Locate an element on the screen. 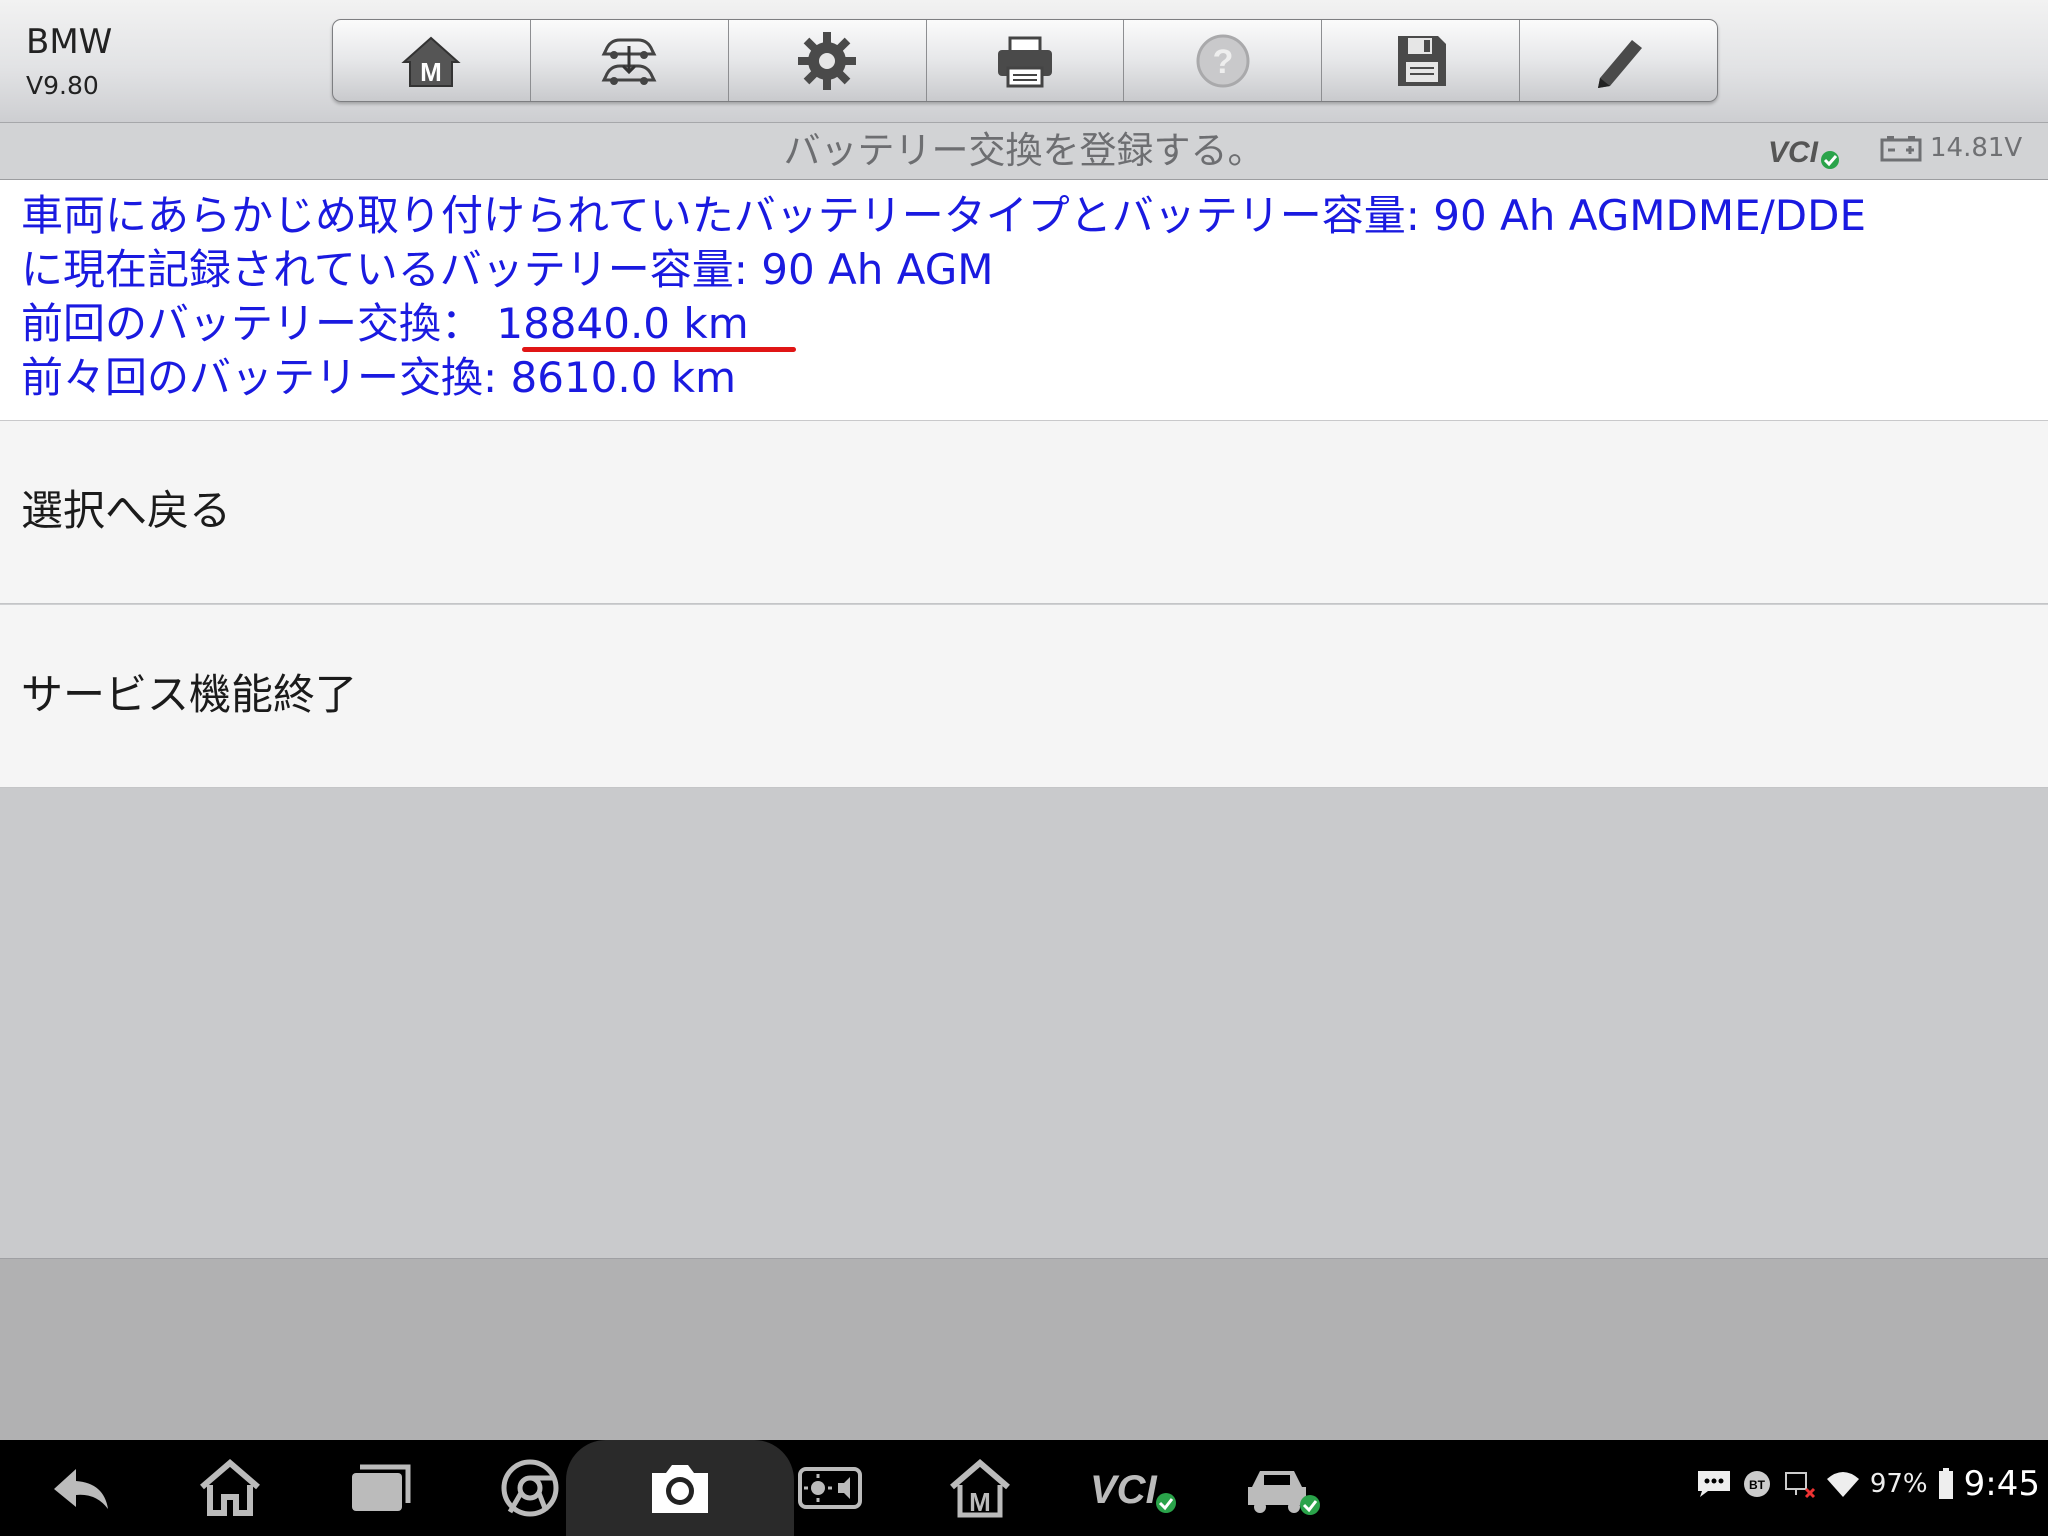 The image size is (2048, 1536). gear-icon is located at coordinates (827, 60).